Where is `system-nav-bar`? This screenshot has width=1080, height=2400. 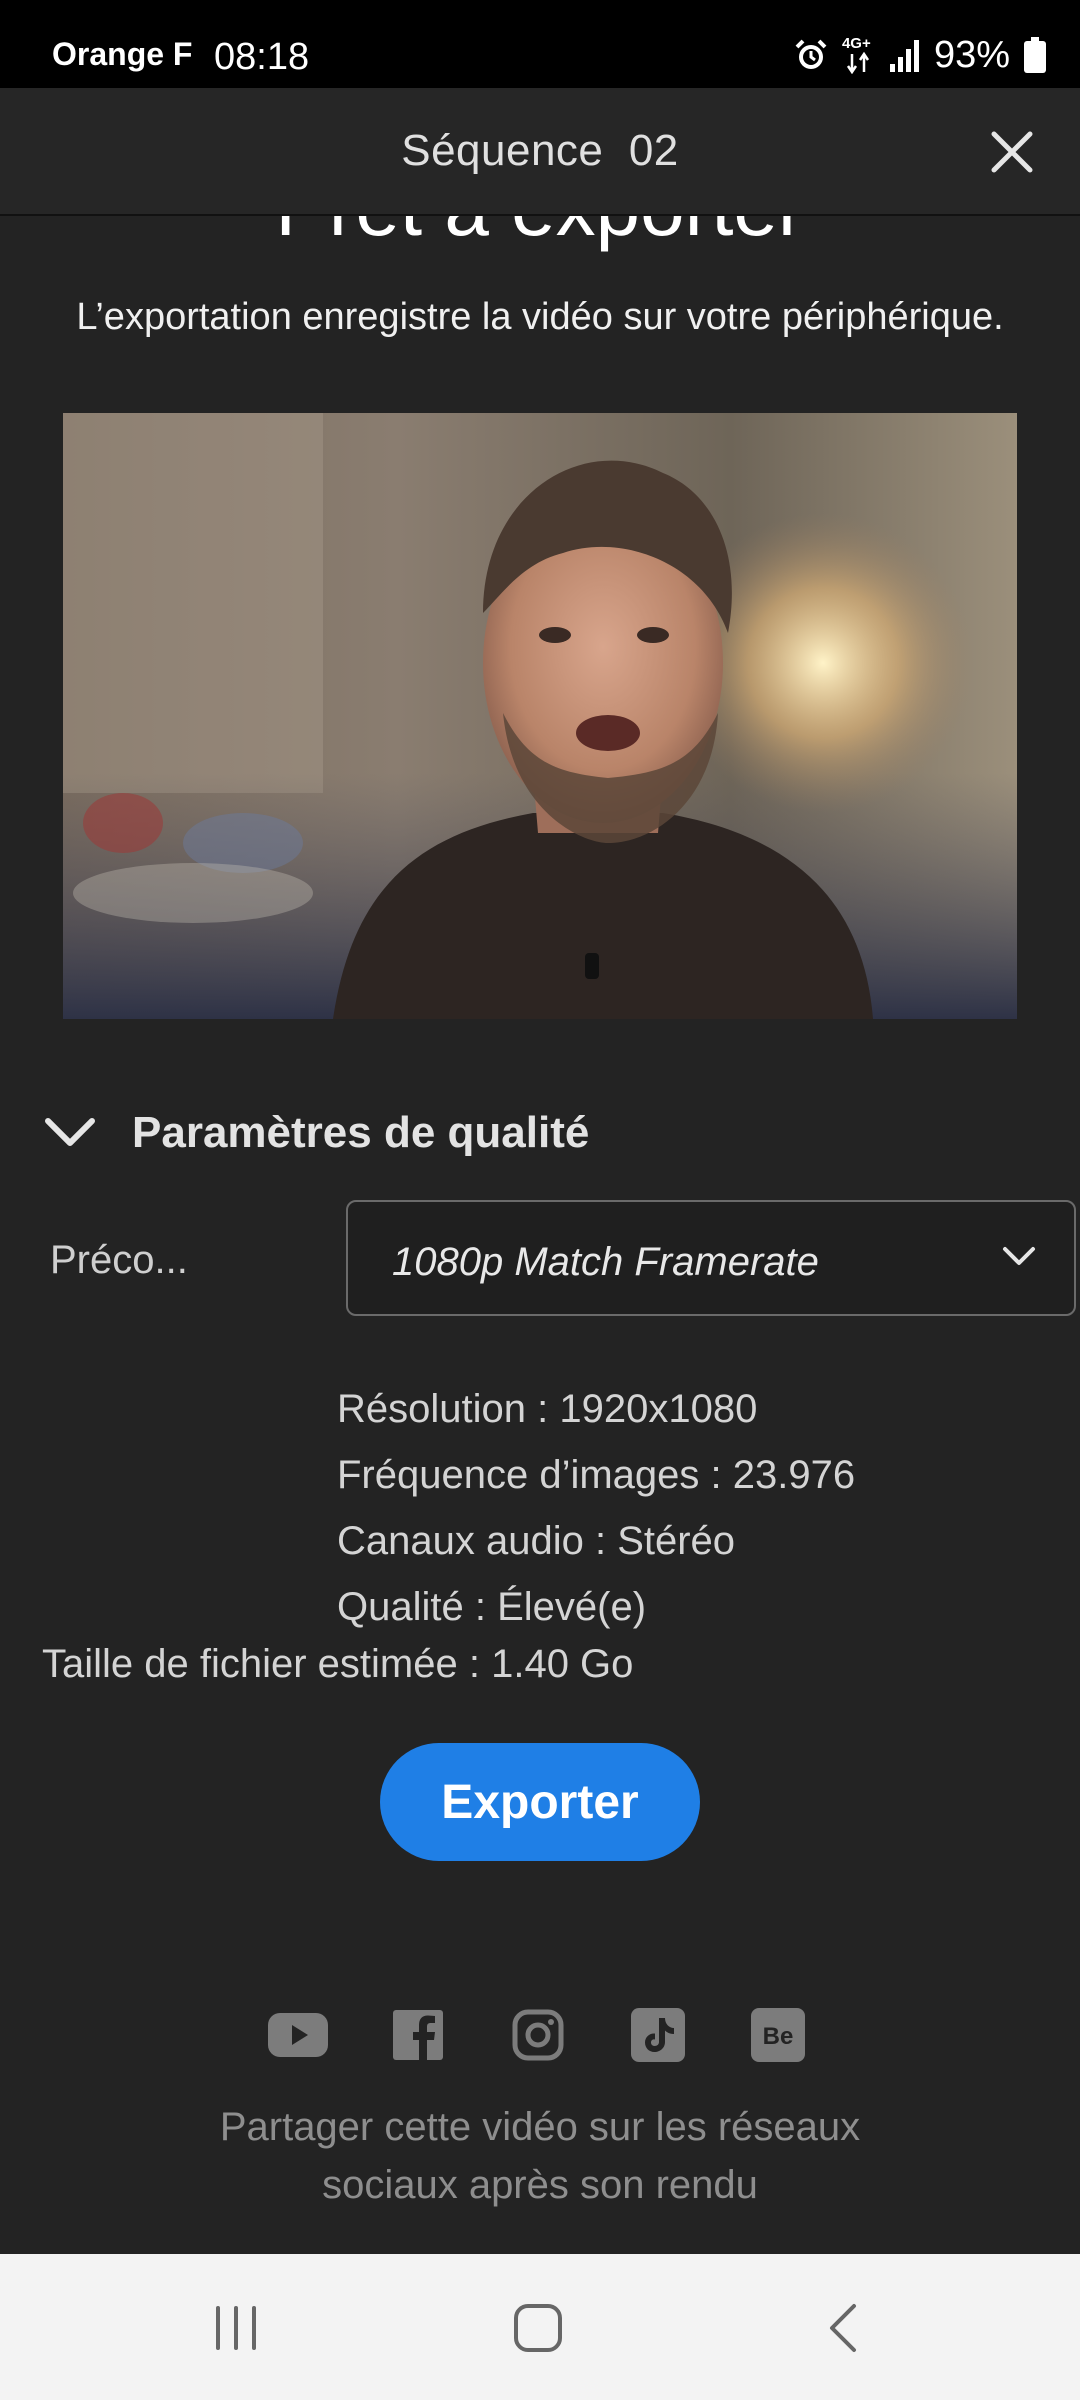
system-nav-bar is located at coordinates (540, 2327).